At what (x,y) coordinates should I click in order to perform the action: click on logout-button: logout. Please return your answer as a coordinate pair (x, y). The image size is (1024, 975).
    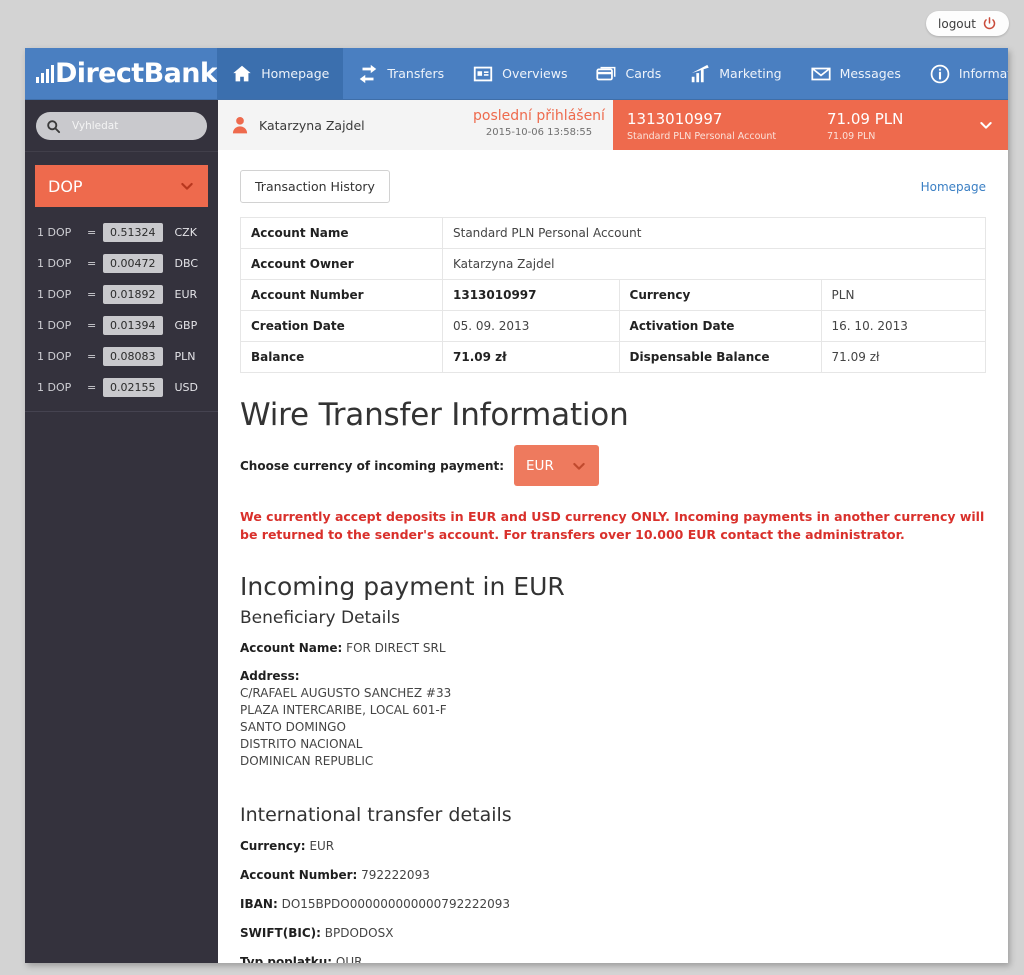
    Looking at the image, I should click on (967, 23).